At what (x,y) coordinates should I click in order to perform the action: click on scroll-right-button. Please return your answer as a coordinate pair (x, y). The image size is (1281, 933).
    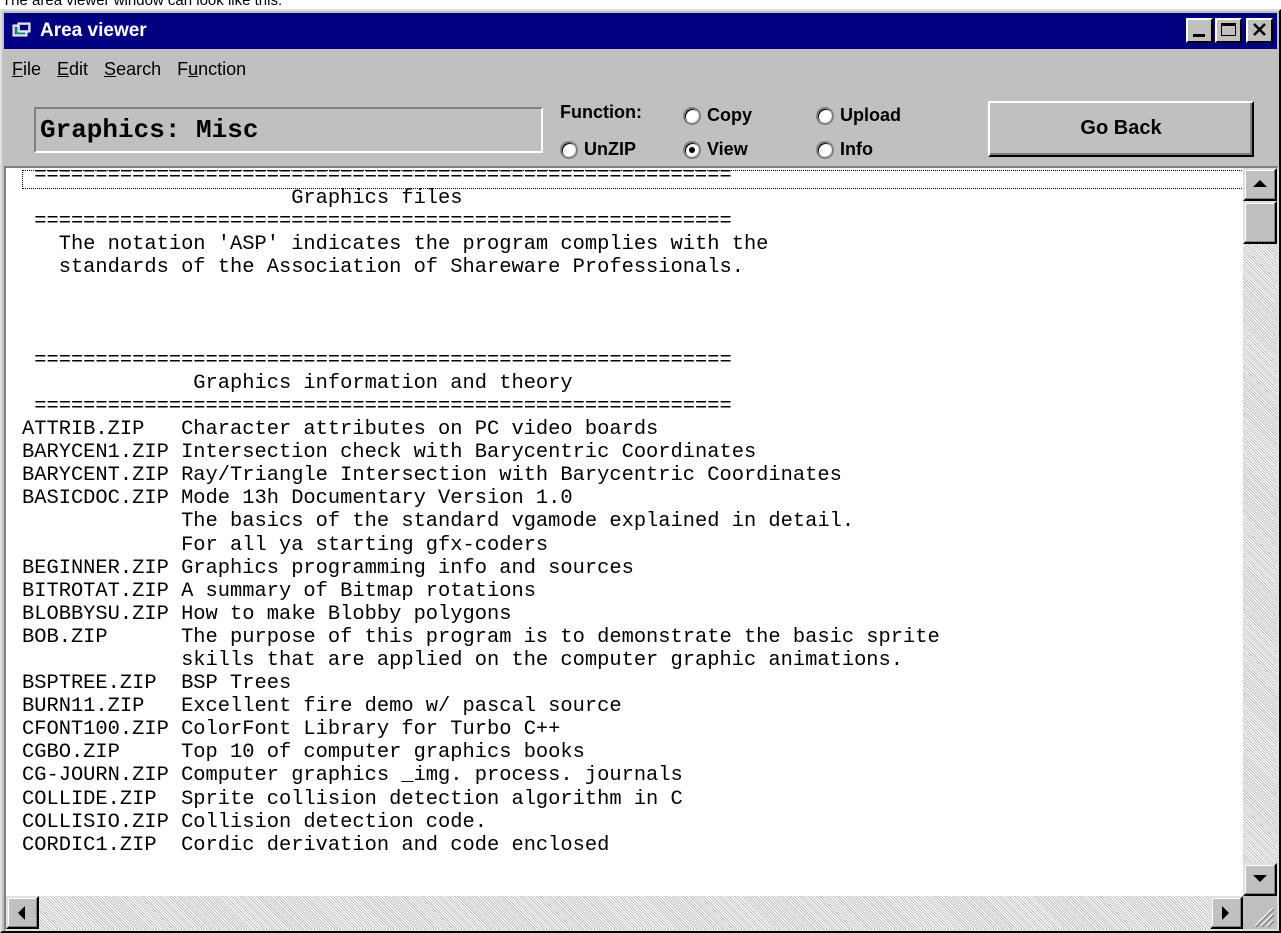
    Looking at the image, I should click on (1226, 912).